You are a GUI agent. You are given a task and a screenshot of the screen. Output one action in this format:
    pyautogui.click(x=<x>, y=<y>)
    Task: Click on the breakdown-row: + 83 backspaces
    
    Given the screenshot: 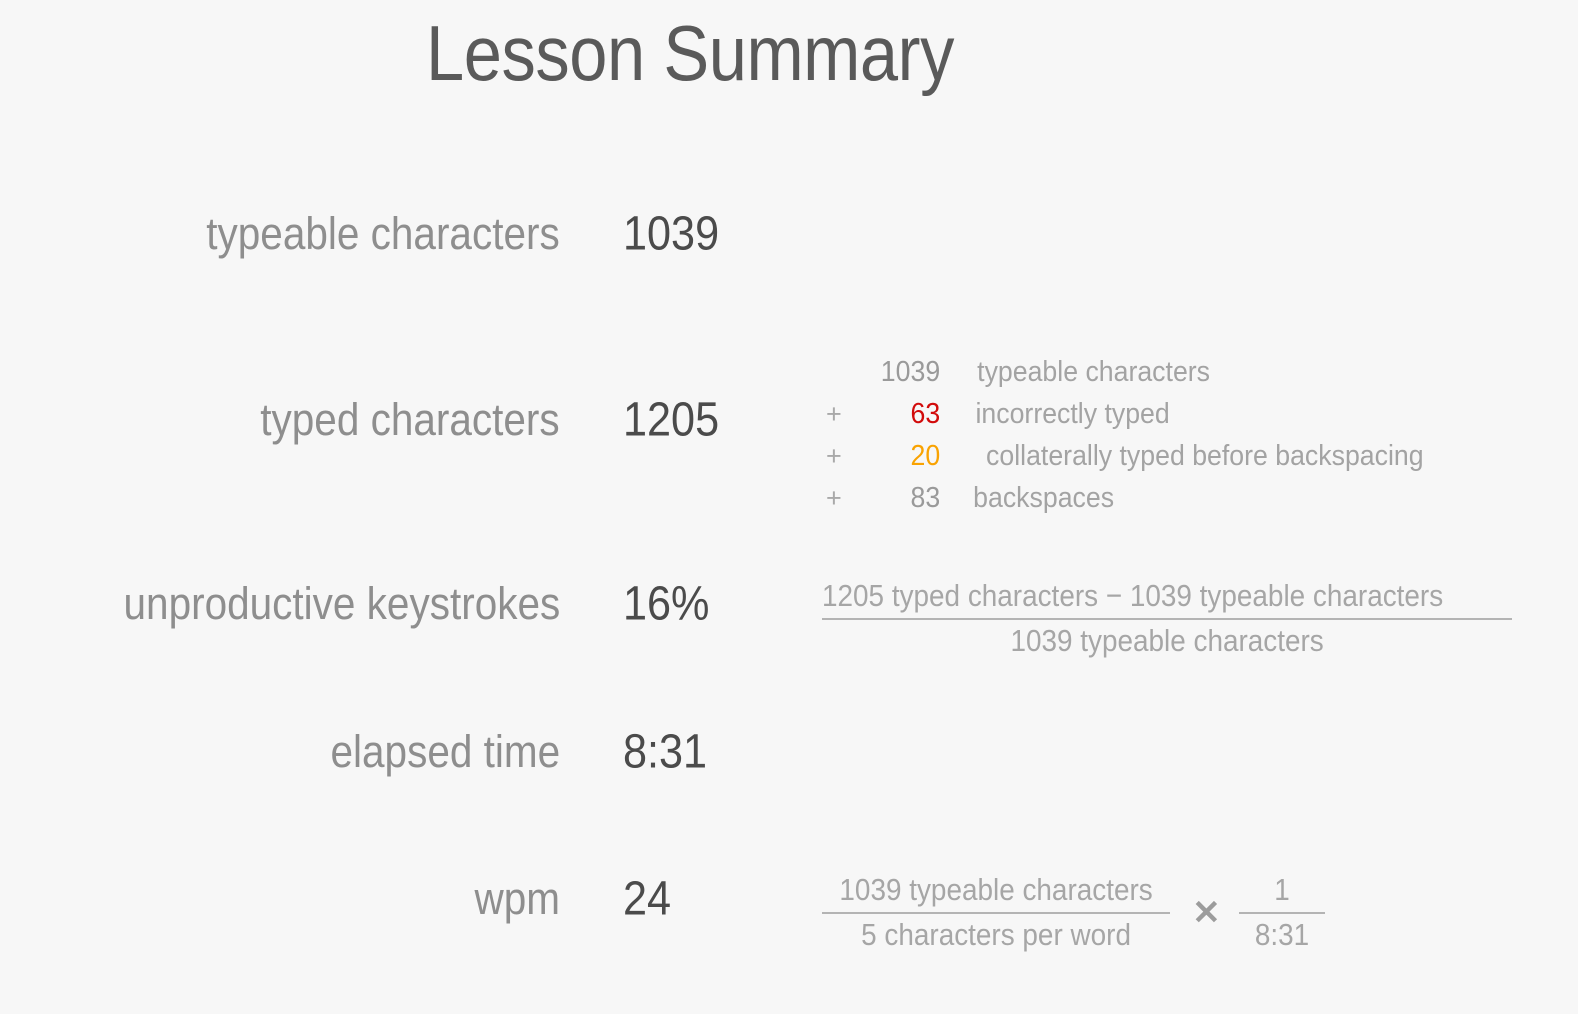 What is the action you would take?
    pyautogui.click(x=1146, y=503)
    